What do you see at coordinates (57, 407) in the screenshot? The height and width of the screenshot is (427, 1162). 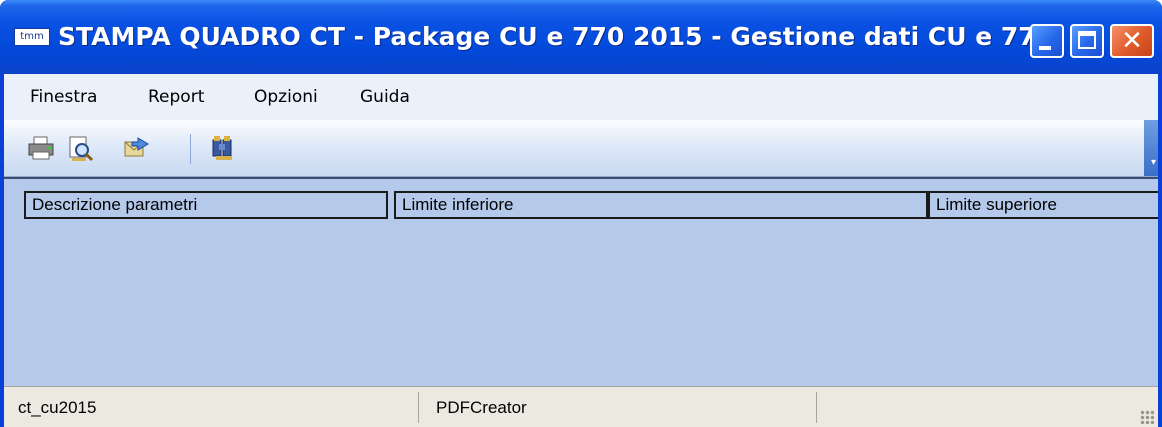 I see `status-module: ct_cu2015` at bounding box center [57, 407].